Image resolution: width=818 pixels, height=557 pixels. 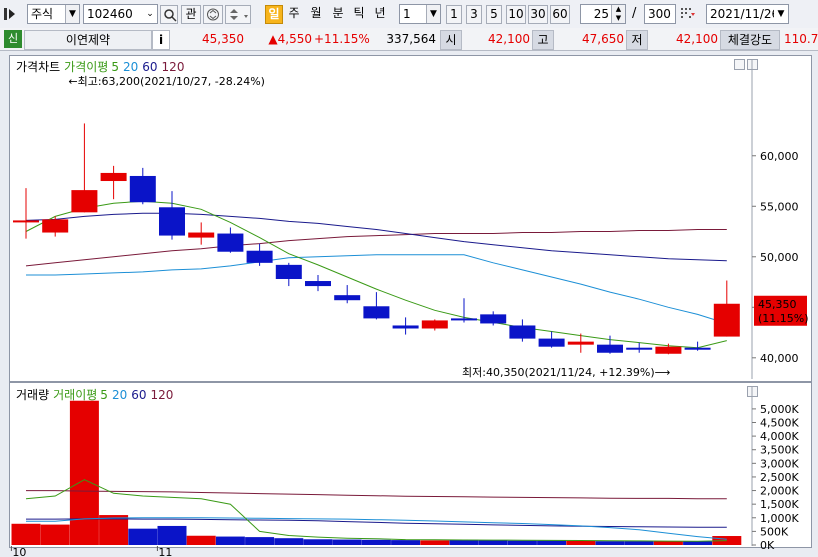 What do you see at coordinates (538, 14) in the screenshot?
I see `interval-30-button: 30` at bounding box center [538, 14].